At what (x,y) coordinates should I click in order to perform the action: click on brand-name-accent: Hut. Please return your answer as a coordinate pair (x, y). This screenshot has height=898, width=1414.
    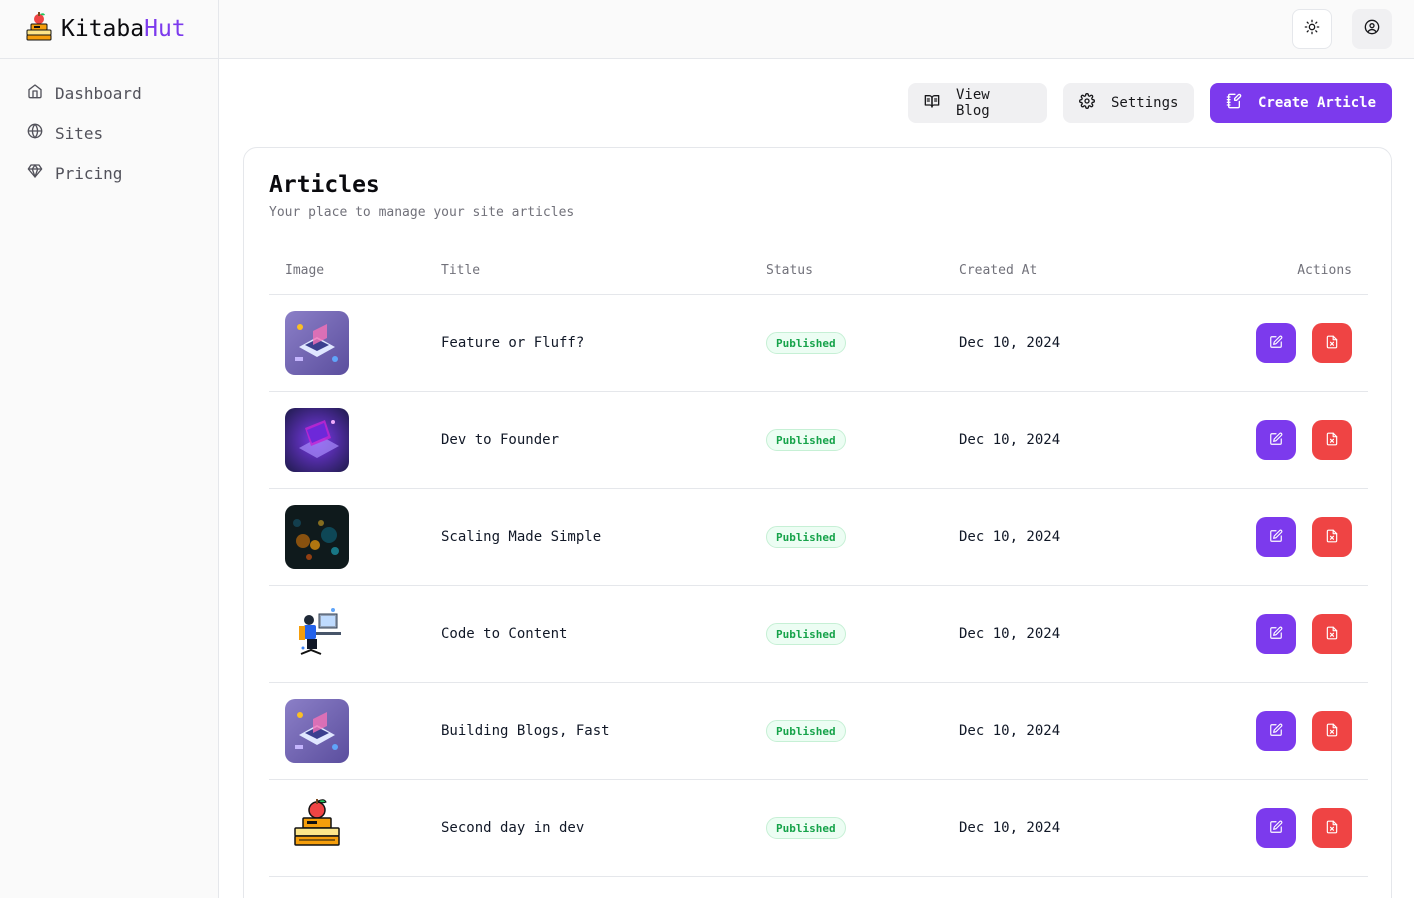
    Looking at the image, I should click on (165, 29).